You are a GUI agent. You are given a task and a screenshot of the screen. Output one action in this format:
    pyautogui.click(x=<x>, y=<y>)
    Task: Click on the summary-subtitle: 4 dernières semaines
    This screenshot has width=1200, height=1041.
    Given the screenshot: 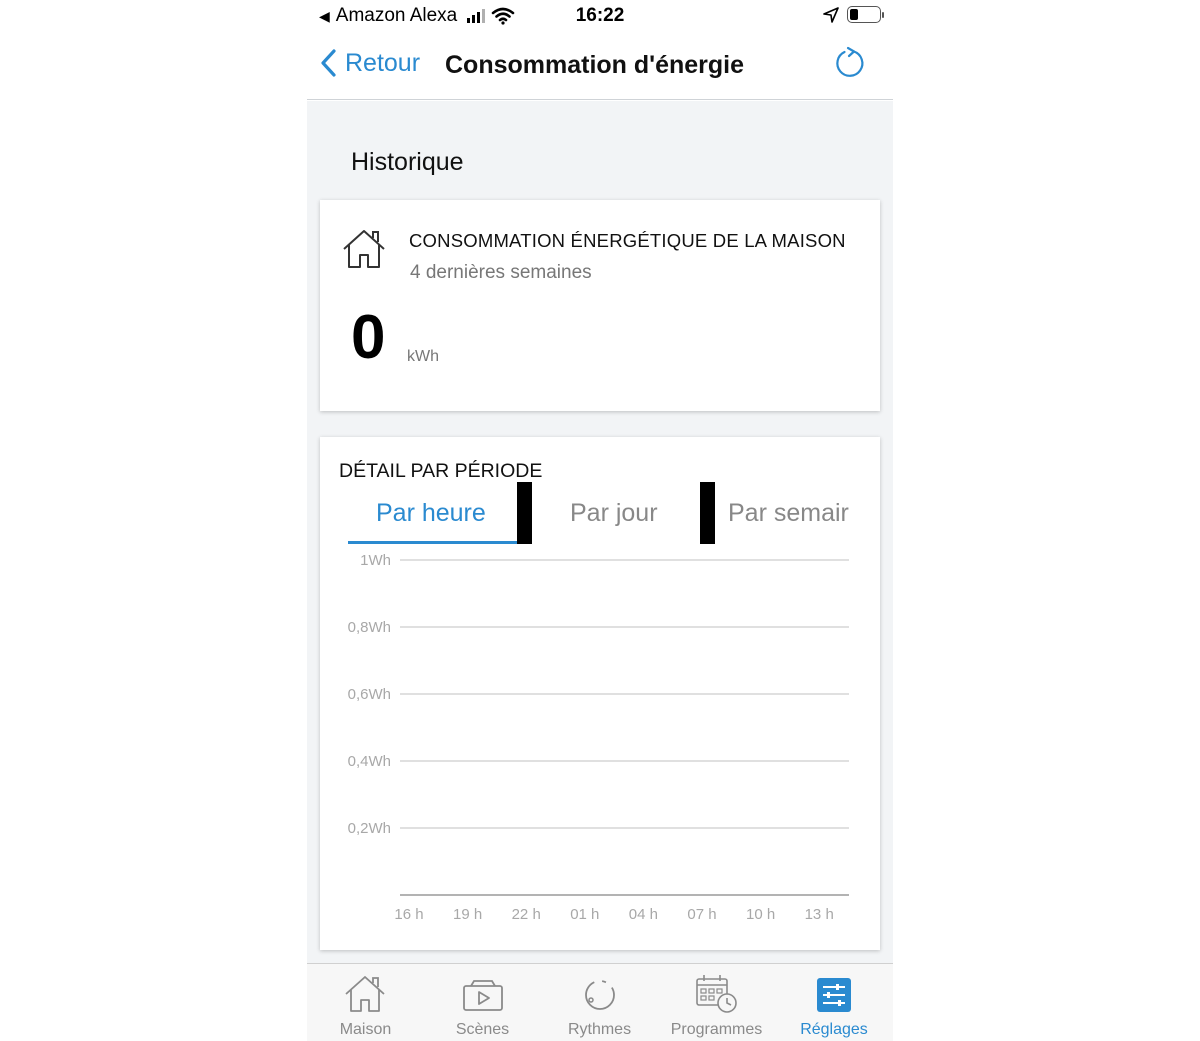 What is the action you would take?
    pyautogui.click(x=501, y=272)
    